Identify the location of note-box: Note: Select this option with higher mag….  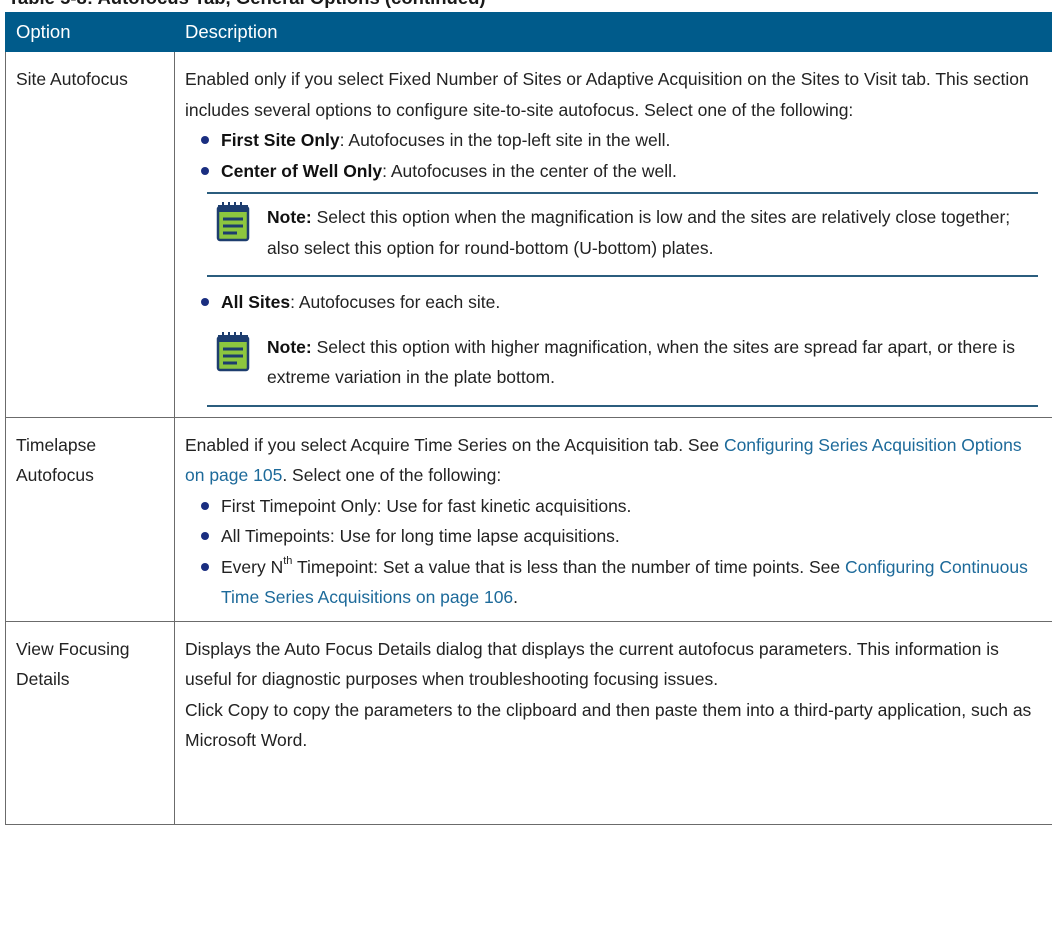
(622, 365).